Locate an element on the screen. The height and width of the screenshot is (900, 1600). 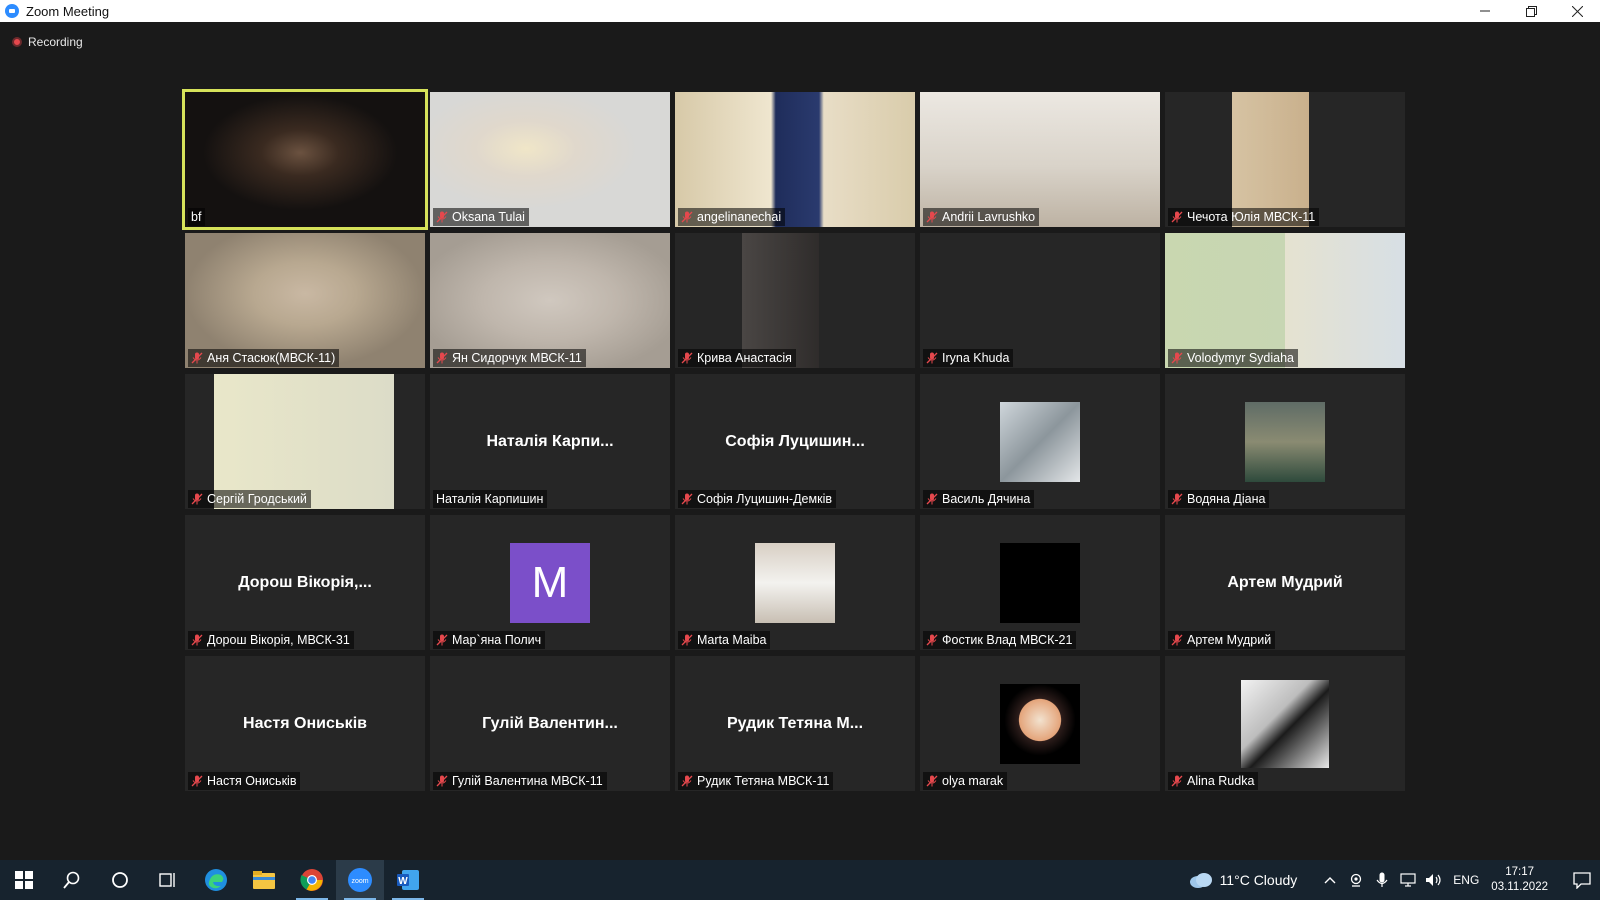
participant-name-label: Водяна Діана is located at coordinates (1219, 499).